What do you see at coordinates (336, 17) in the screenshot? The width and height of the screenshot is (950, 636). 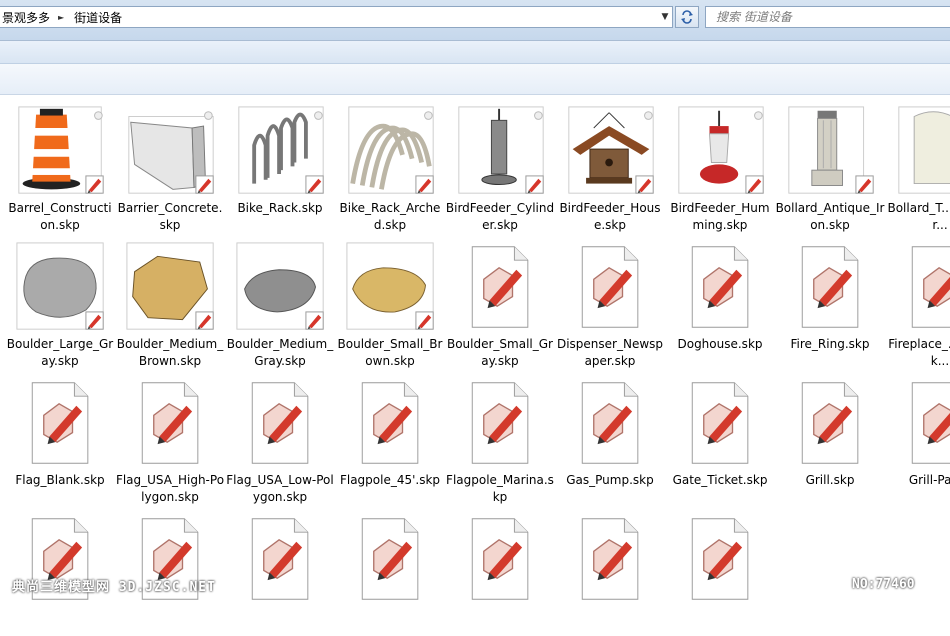 I see `address-bar: 景观多多 ► 街道设备 ▼` at bounding box center [336, 17].